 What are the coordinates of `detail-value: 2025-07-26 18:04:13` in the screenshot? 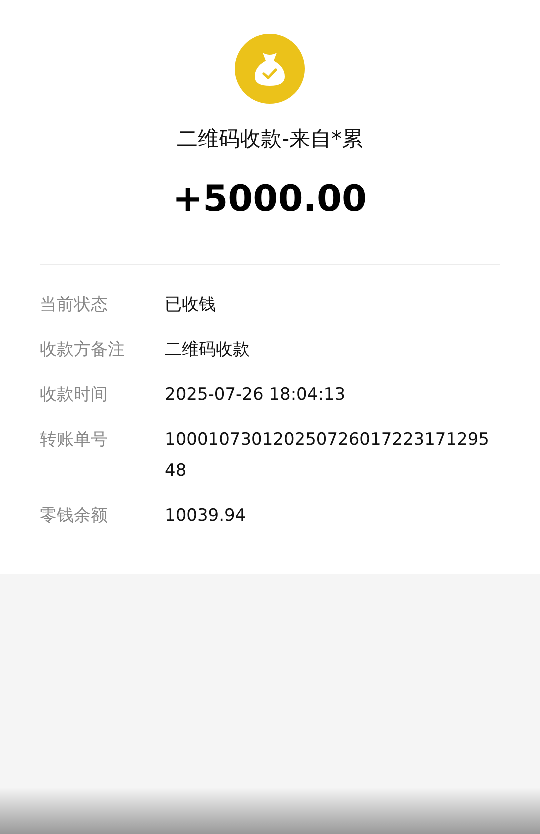 It's located at (256, 395).